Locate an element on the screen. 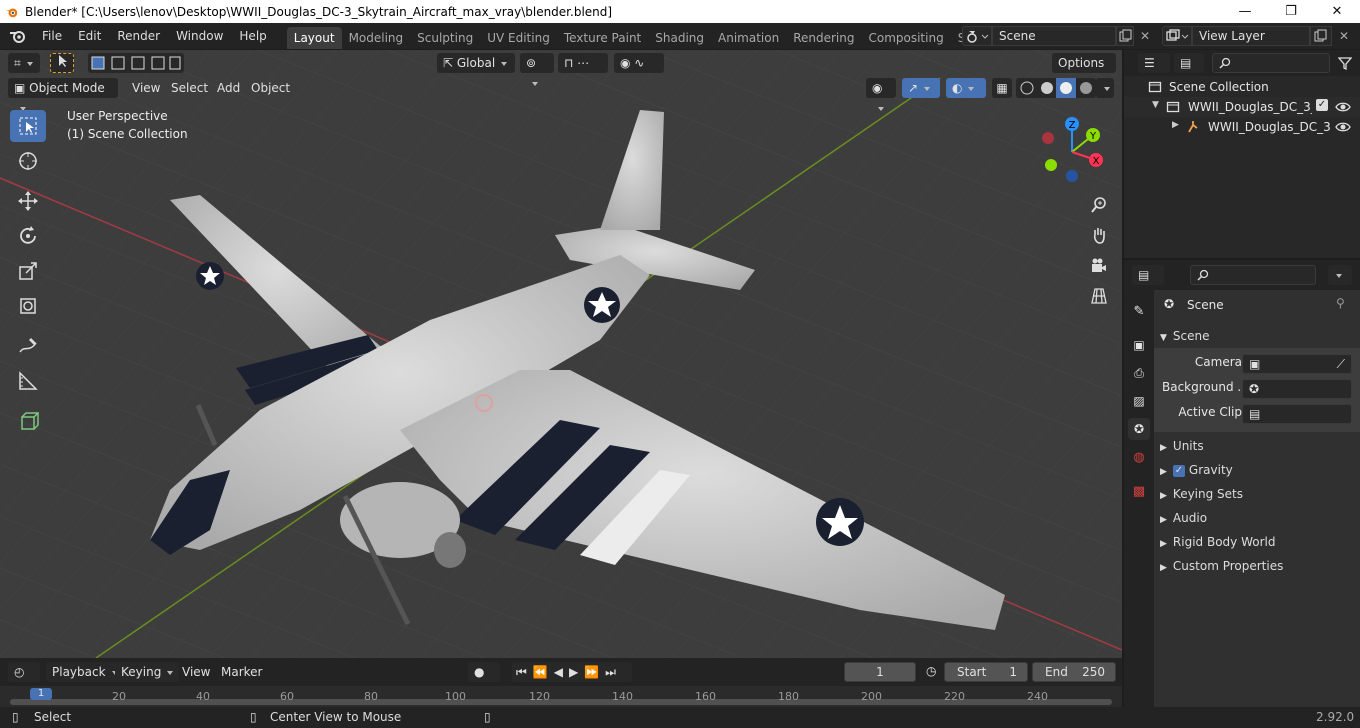 The image size is (1360, 728). current-frame-field: 1 is located at coordinates (880, 672).